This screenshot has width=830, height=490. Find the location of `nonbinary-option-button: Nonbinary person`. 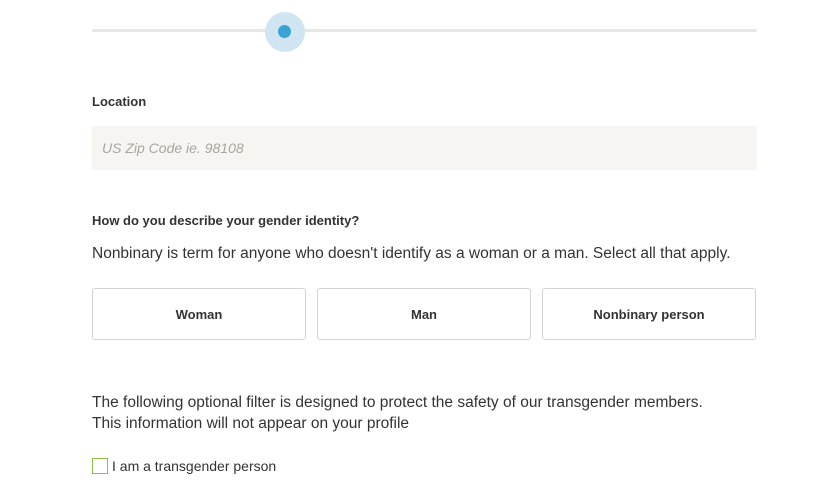

nonbinary-option-button: Nonbinary person is located at coordinates (649, 314).